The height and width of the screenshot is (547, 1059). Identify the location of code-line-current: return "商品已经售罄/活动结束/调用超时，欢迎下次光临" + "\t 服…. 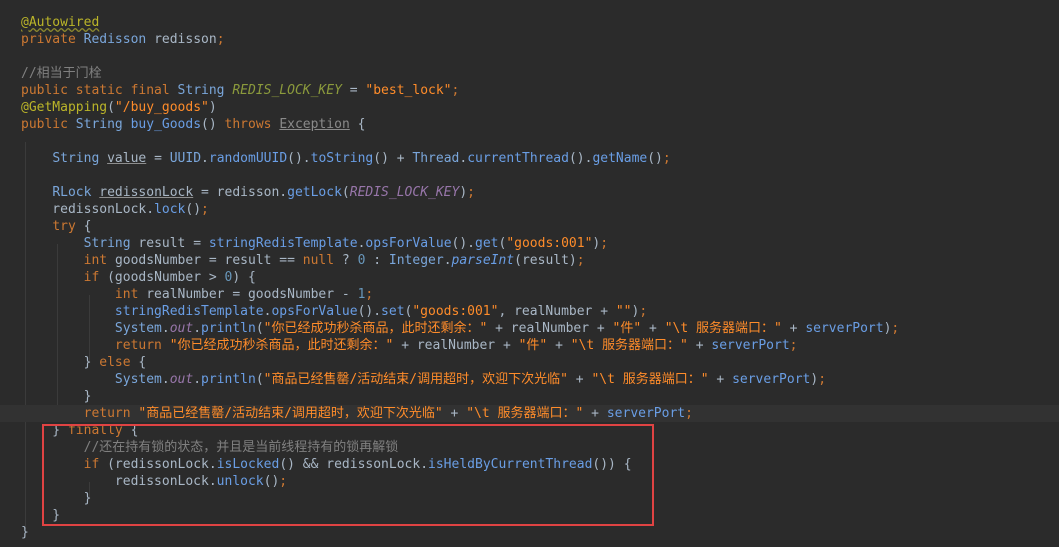
(529, 413).